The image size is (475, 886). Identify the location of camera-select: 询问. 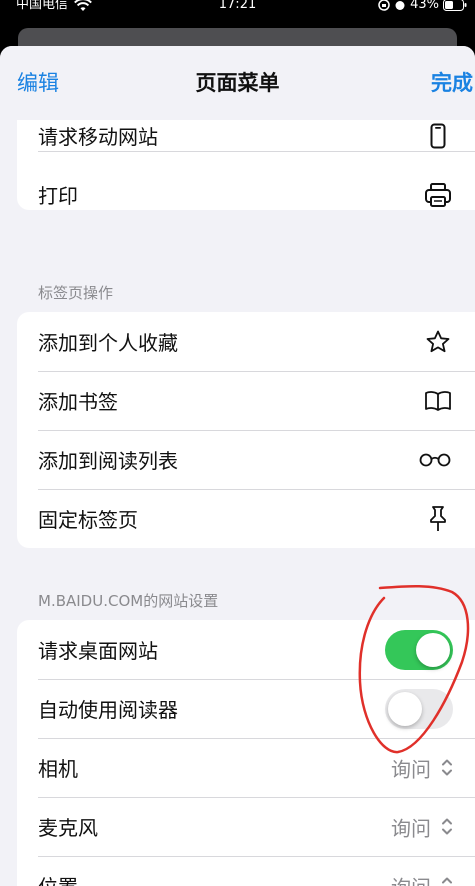
(422, 767).